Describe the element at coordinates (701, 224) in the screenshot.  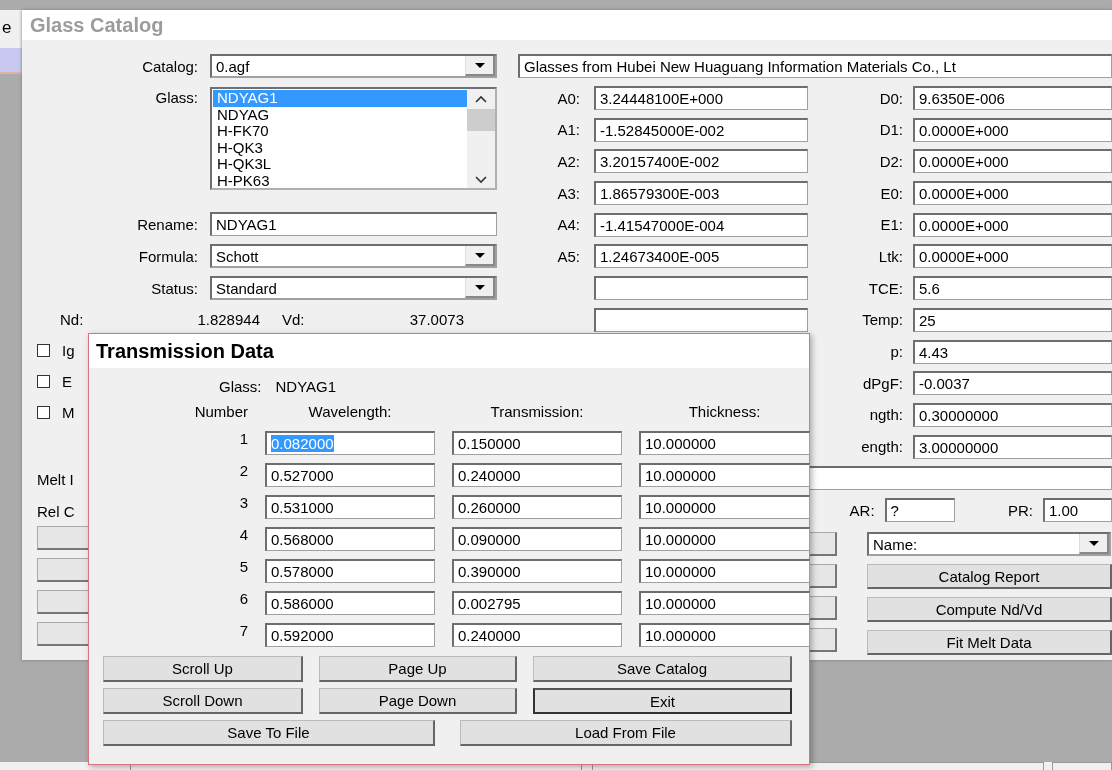
I see `coefficient-field: -1.41547000E-004` at that location.